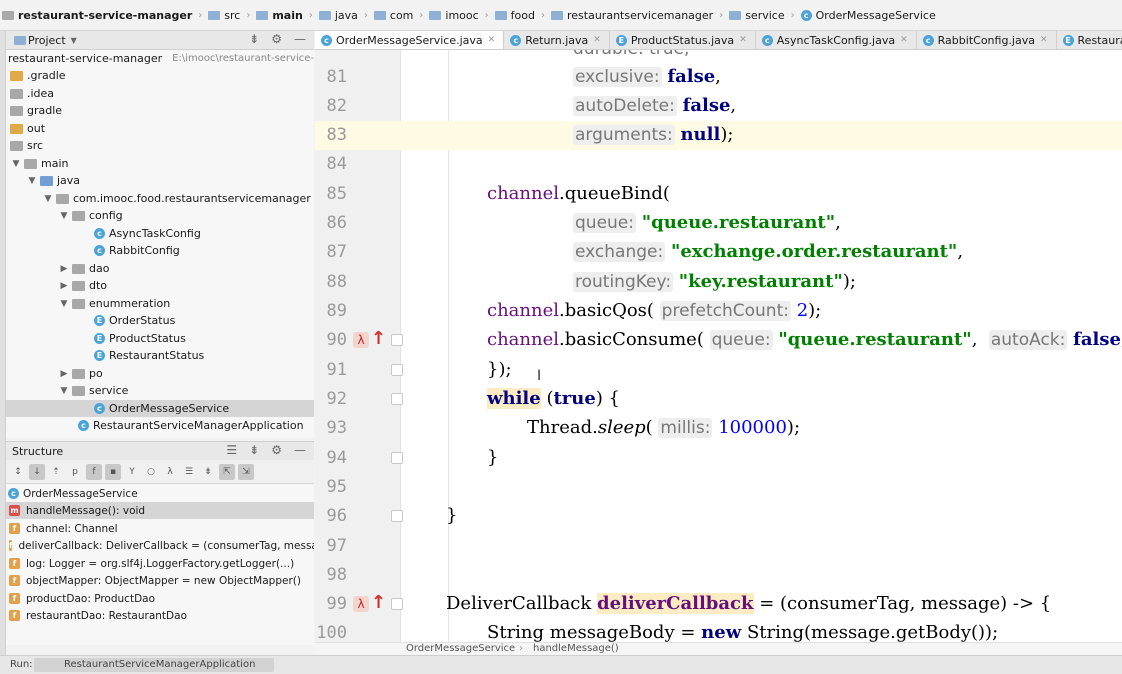 The image size is (1122, 674). What do you see at coordinates (632, 15) in the screenshot?
I see `crumb-package: restaurantservicemanager` at bounding box center [632, 15].